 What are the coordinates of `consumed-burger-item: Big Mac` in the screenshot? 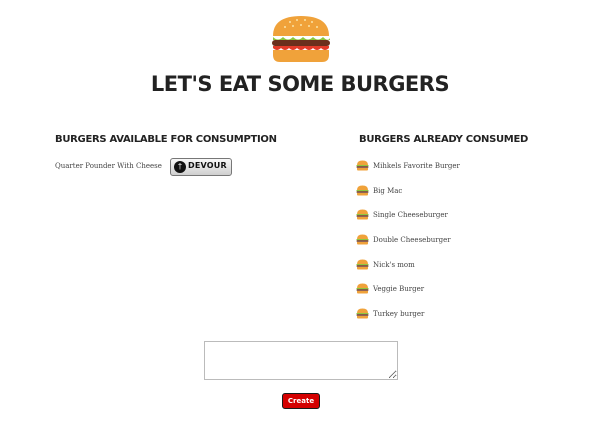 It's located at (456, 197).